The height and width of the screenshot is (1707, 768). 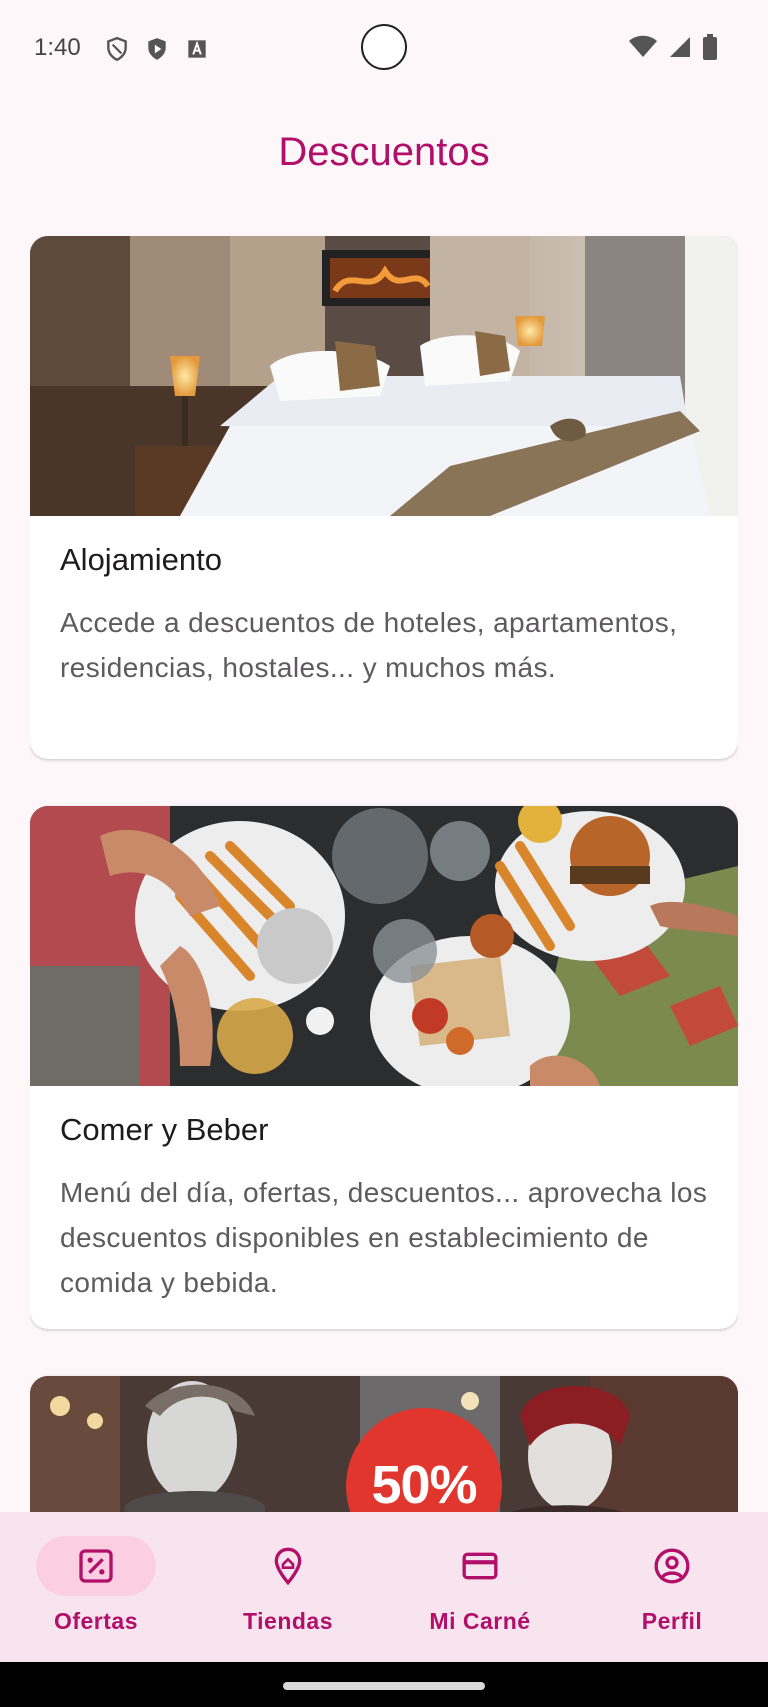 What do you see at coordinates (96, 1621) in the screenshot?
I see `nav-label: Ofertas` at bounding box center [96, 1621].